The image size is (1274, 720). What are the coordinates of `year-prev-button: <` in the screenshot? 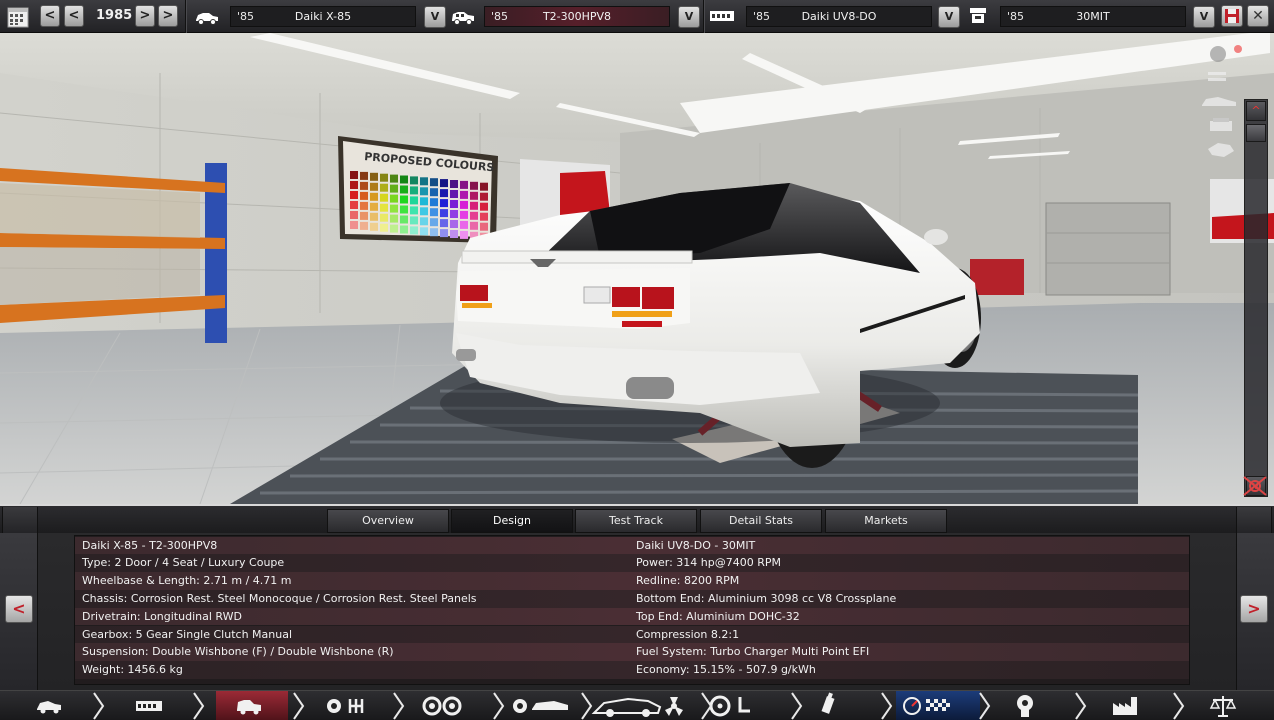 It's located at (74, 16).